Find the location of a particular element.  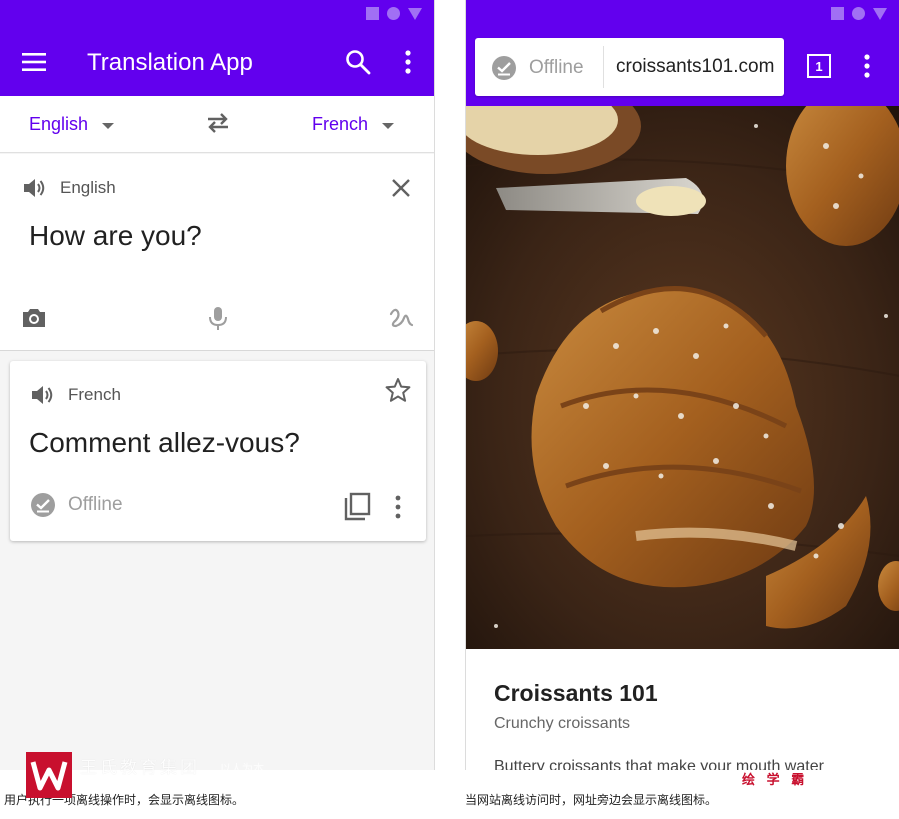

url-text: croissants101.com is located at coordinates (695, 67).